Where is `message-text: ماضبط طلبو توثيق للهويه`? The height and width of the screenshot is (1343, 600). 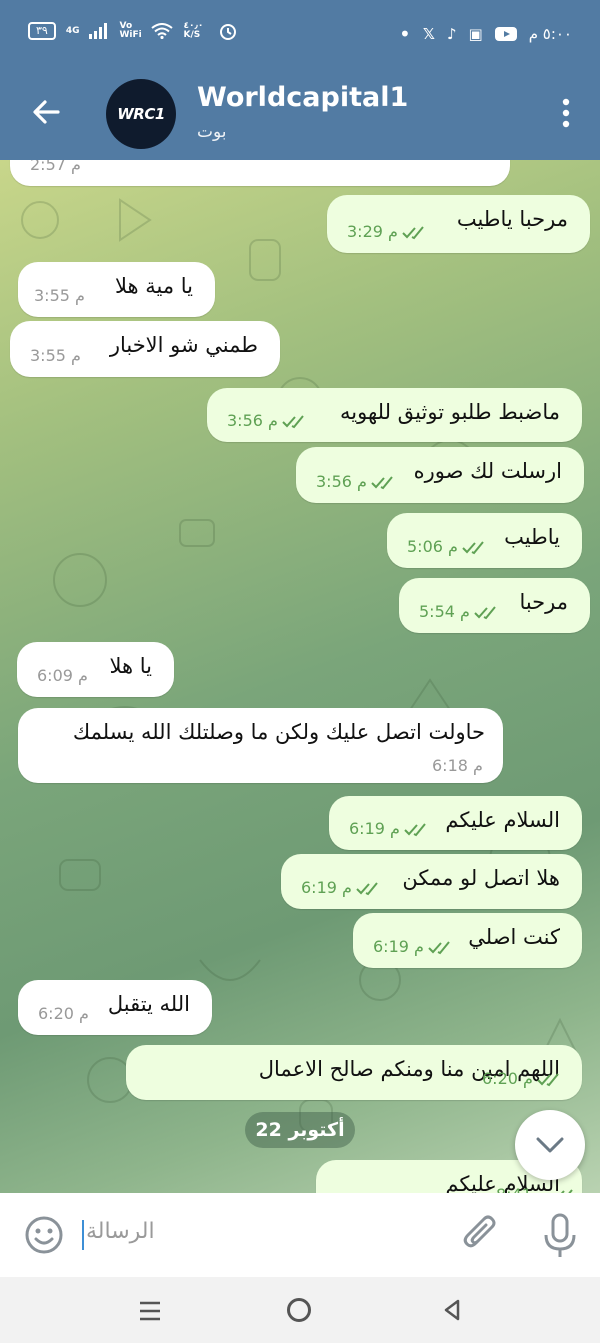
message-text: ماضبط طلبو توثيق للهويه is located at coordinates (450, 412).